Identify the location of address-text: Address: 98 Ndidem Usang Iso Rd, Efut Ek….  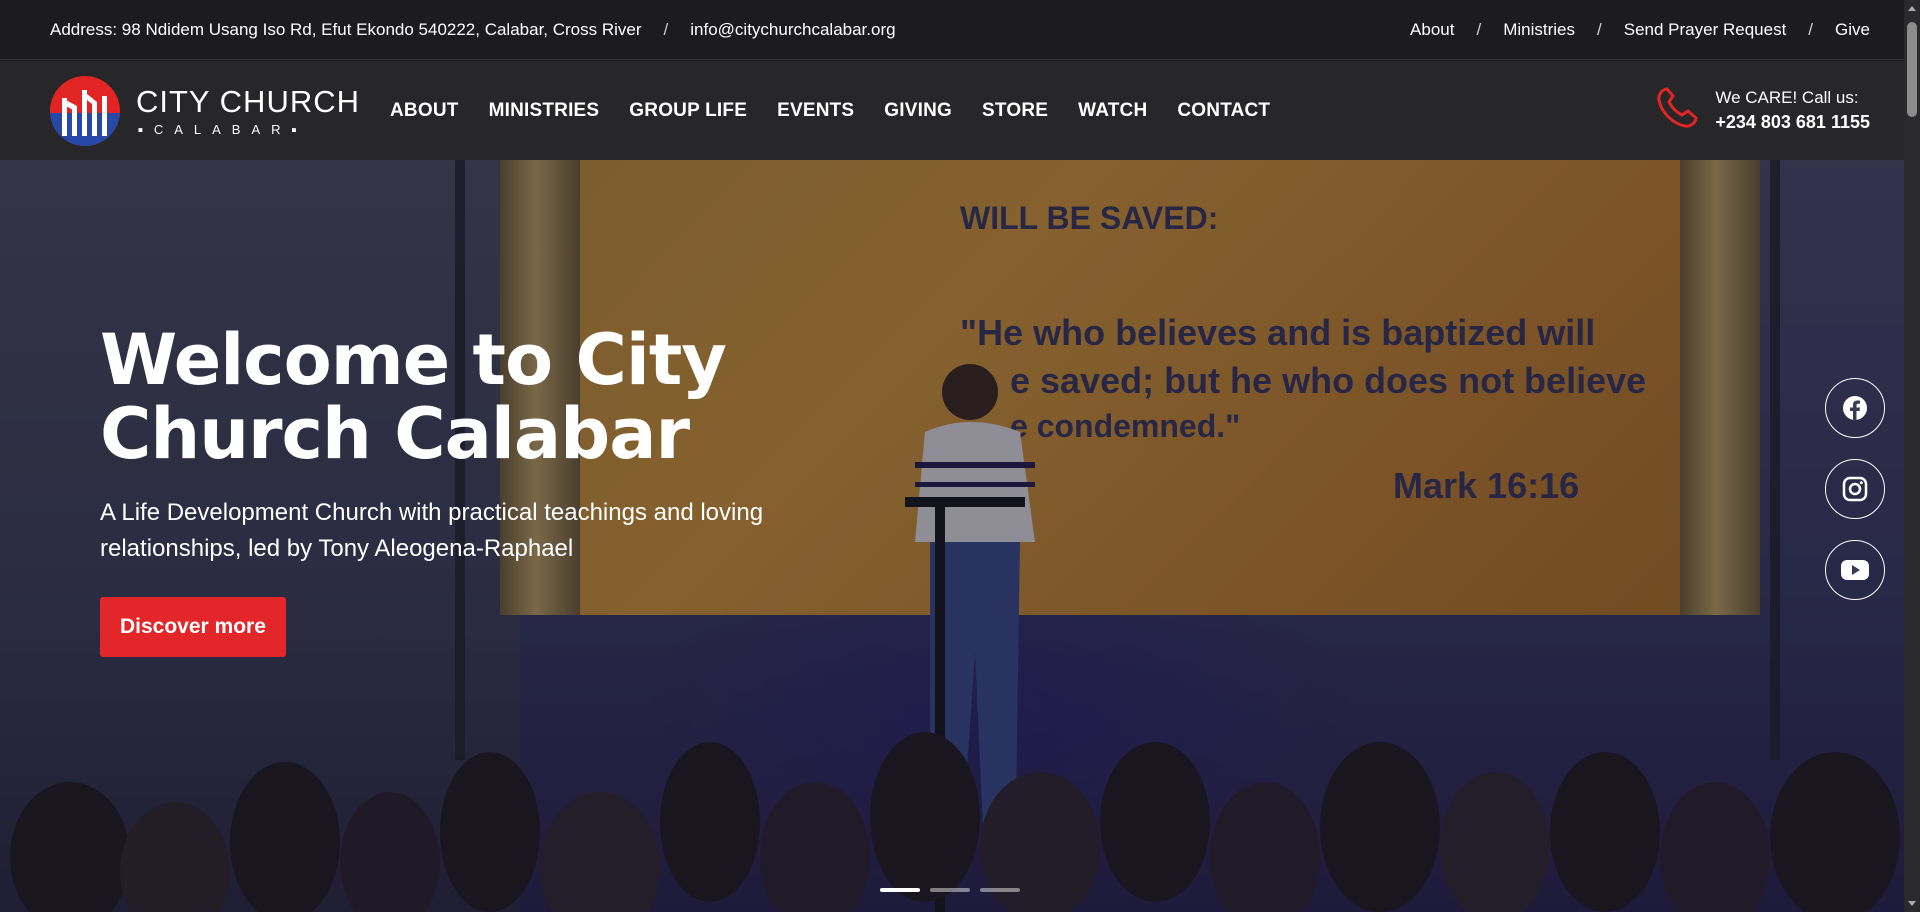
(346, 29).